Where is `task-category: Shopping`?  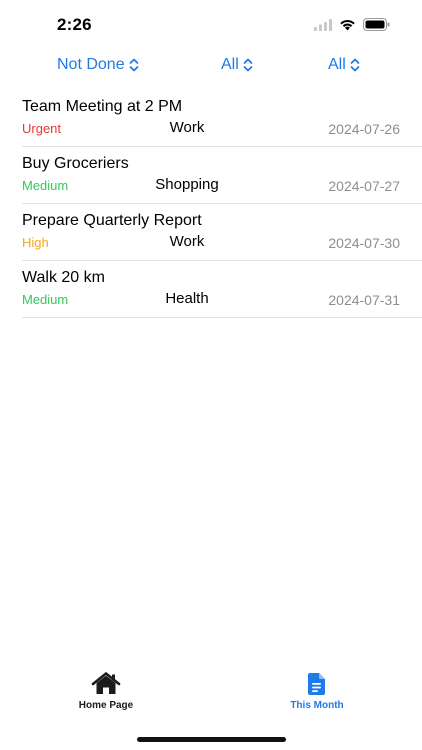
task-category: Shopping is located at coordinates (187, 184).